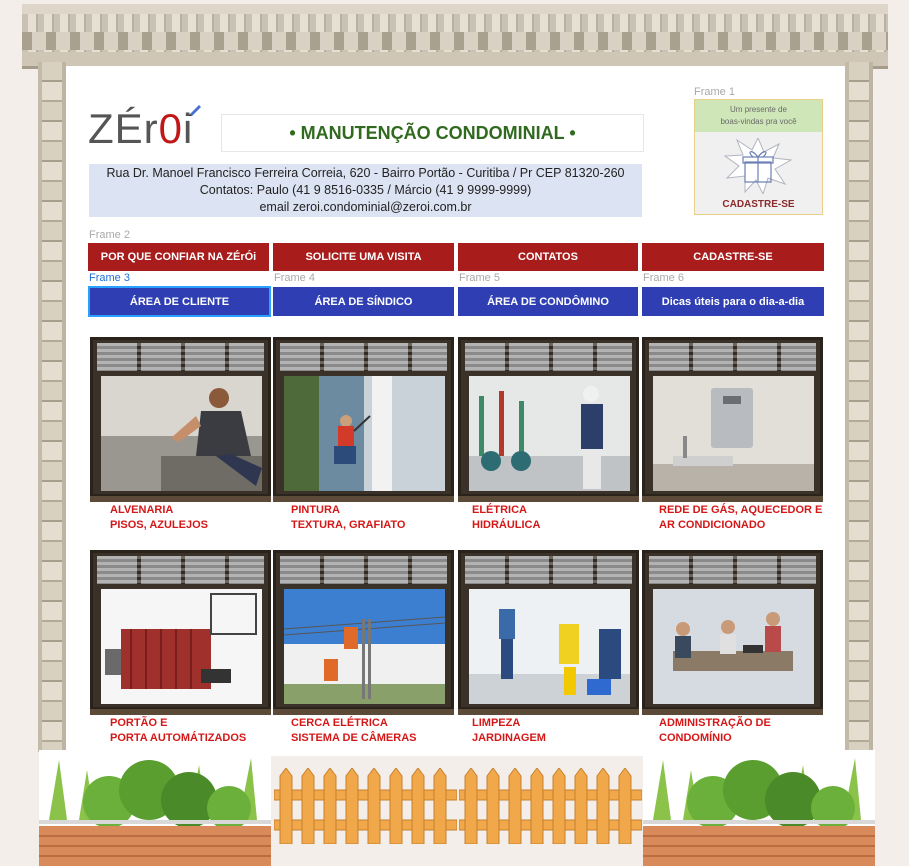 The width and height of the screenshot is (909, 866). I want to click on resident-area-button: ÁREA DE CONDÔMINO, so click(548, 301).